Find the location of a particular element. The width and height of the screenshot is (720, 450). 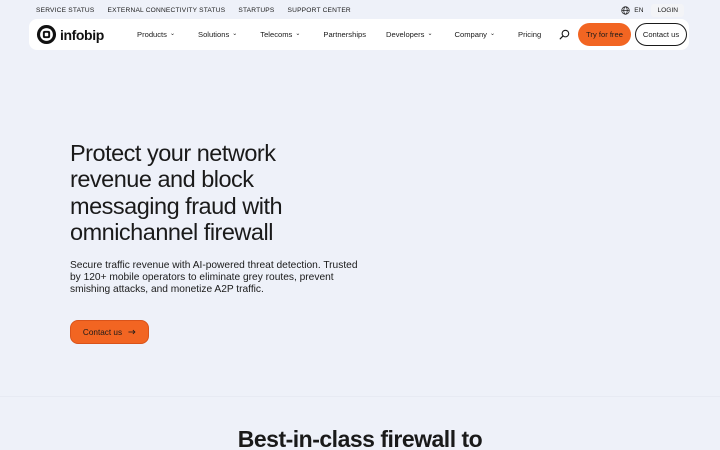

nav-item-telecoms: Telecoms ⌄ is located at coordinates (280, 34).